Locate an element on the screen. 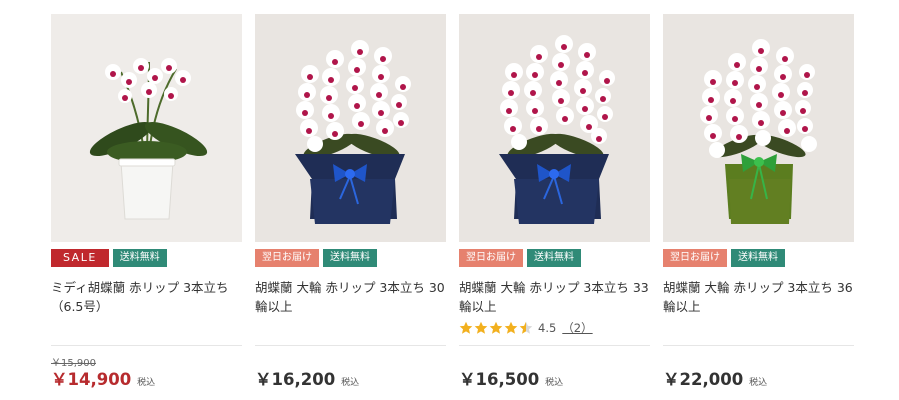  star-rating is located at coordinates (496, 328).